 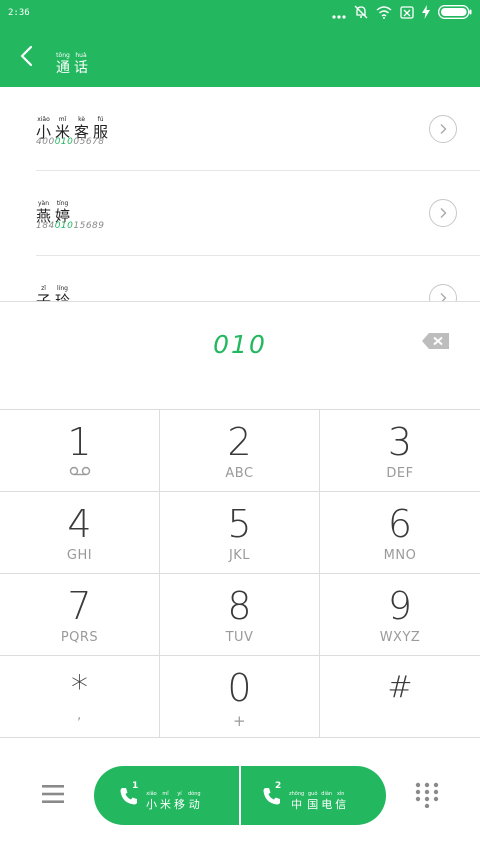 What do you see at coordinates (436, 341) in the screenshot?
I see `backspace-icon` at bounding box center [436, 341].